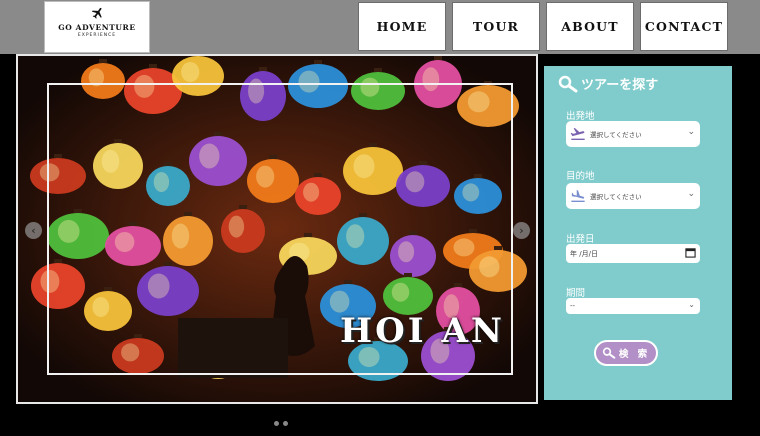 The image size is (760, 436). Describe the element at coordinates (620, 85) in the screenshot. I see `search-title-text: ツアーを探す` at that location.